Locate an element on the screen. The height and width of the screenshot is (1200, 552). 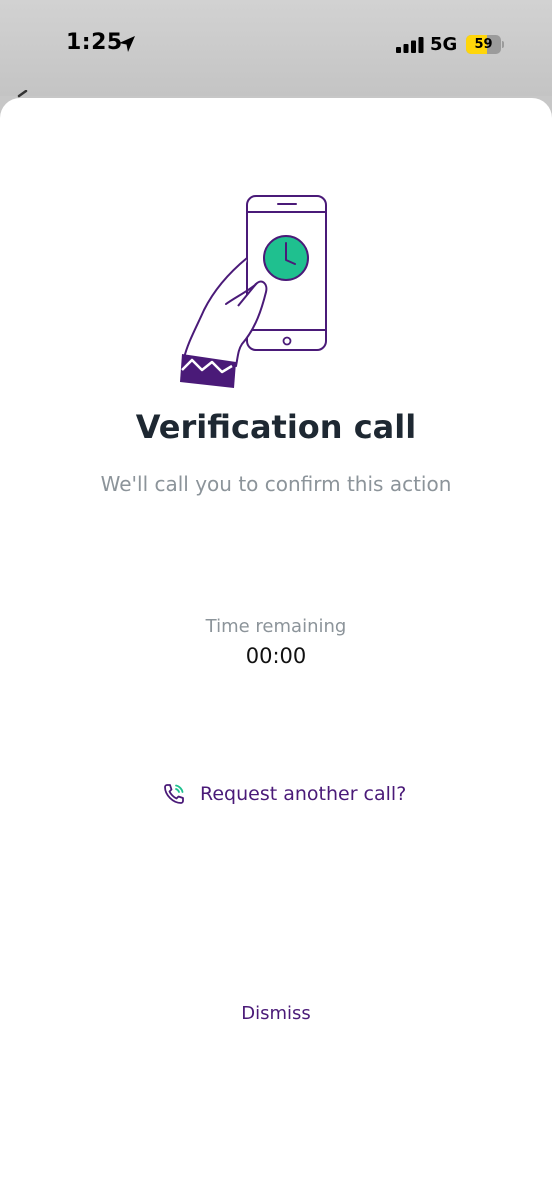
time-remaining-label: Time remaining is located at coordinates (276, 626).